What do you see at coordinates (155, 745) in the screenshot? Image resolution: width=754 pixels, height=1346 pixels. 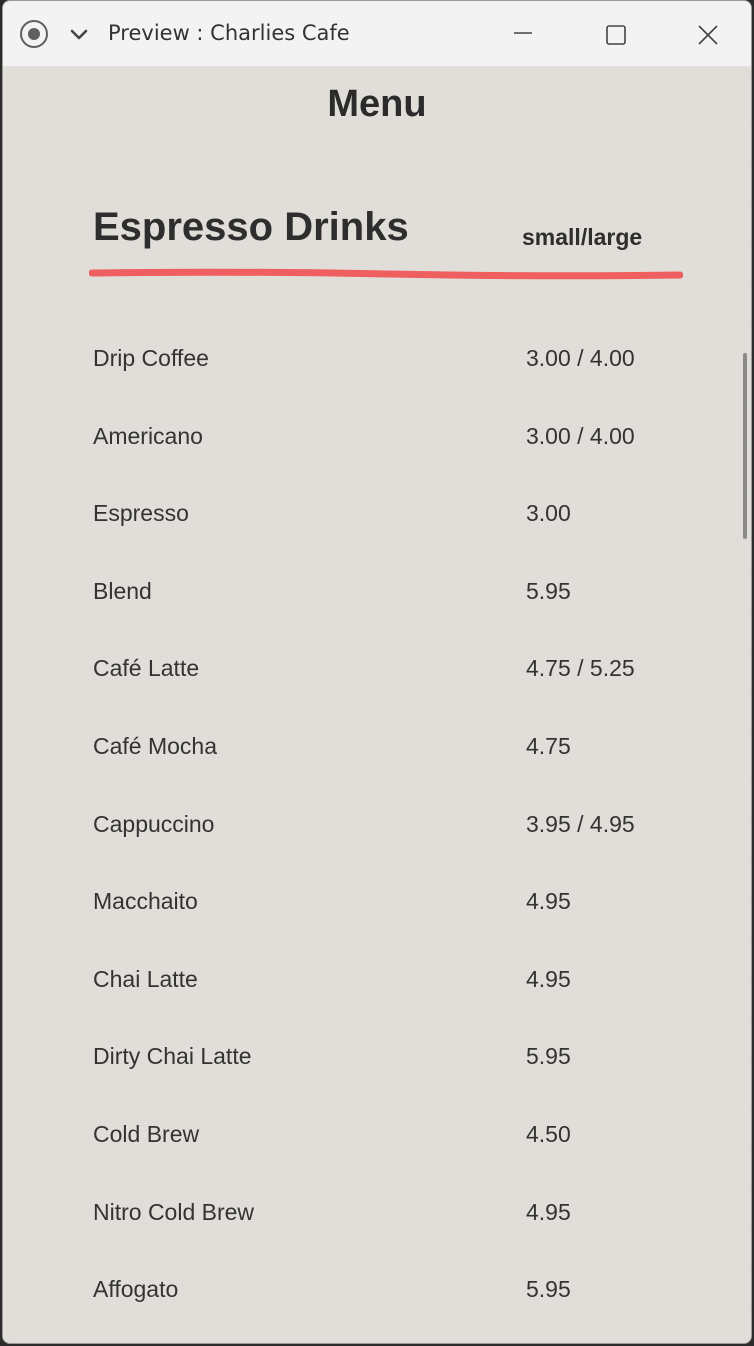 I see `item-name: Café Mocha` at bounding box center [155, 745].